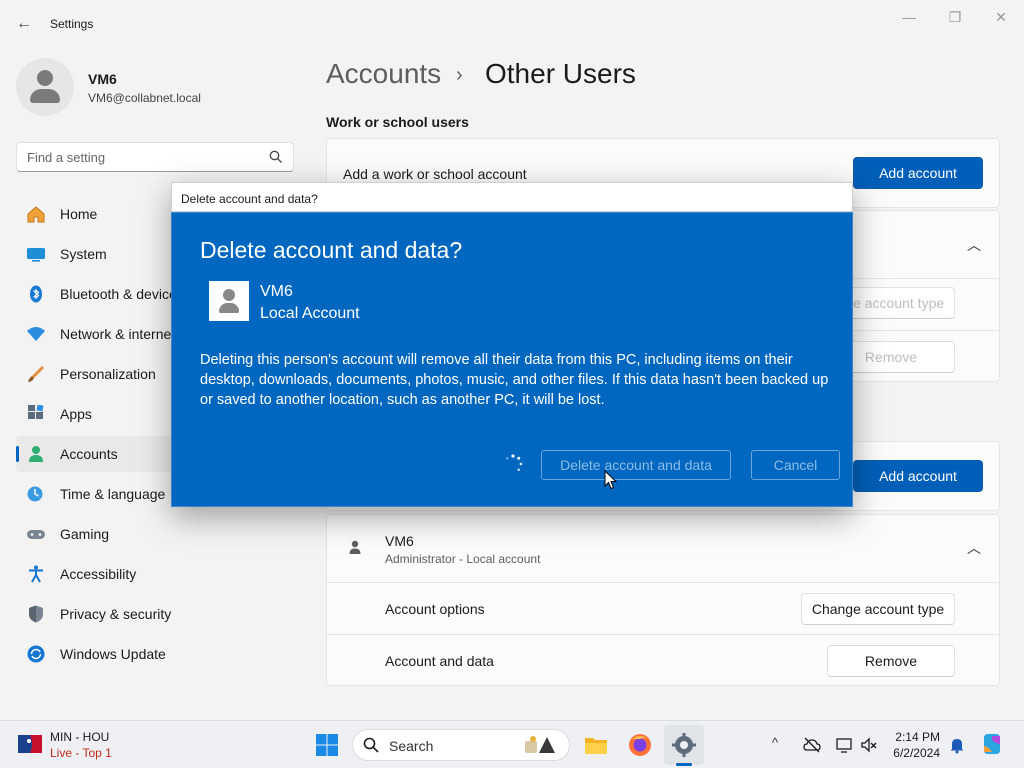 This screenshot has height=768, width=1024. Describe the element at coordinates (918, 173) in the screenshot. I see `add-work-account-button: Add account` at that location.